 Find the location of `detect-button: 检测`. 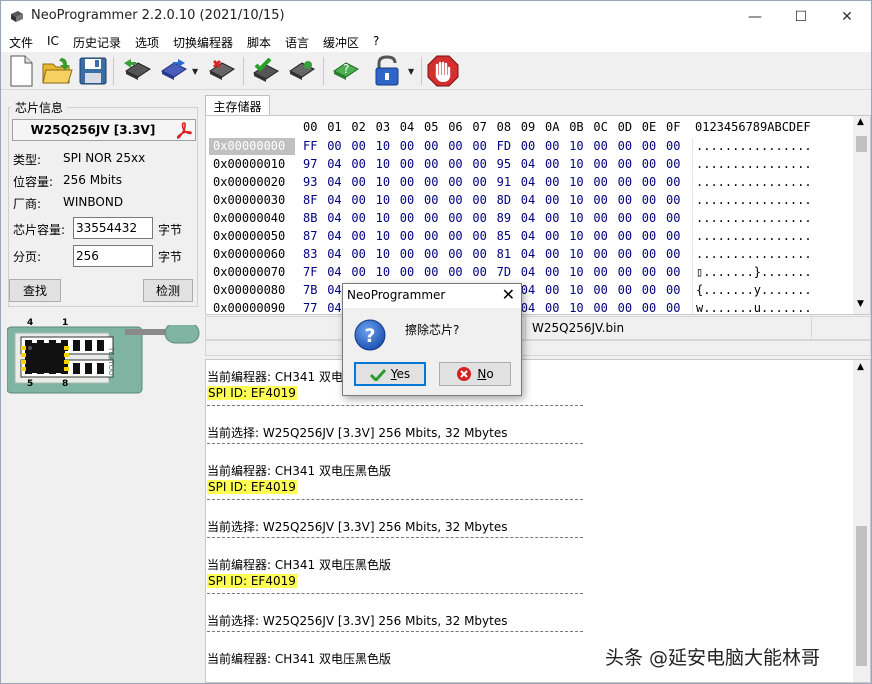

detect-button: 检测 is located at coordinates (168, 290).